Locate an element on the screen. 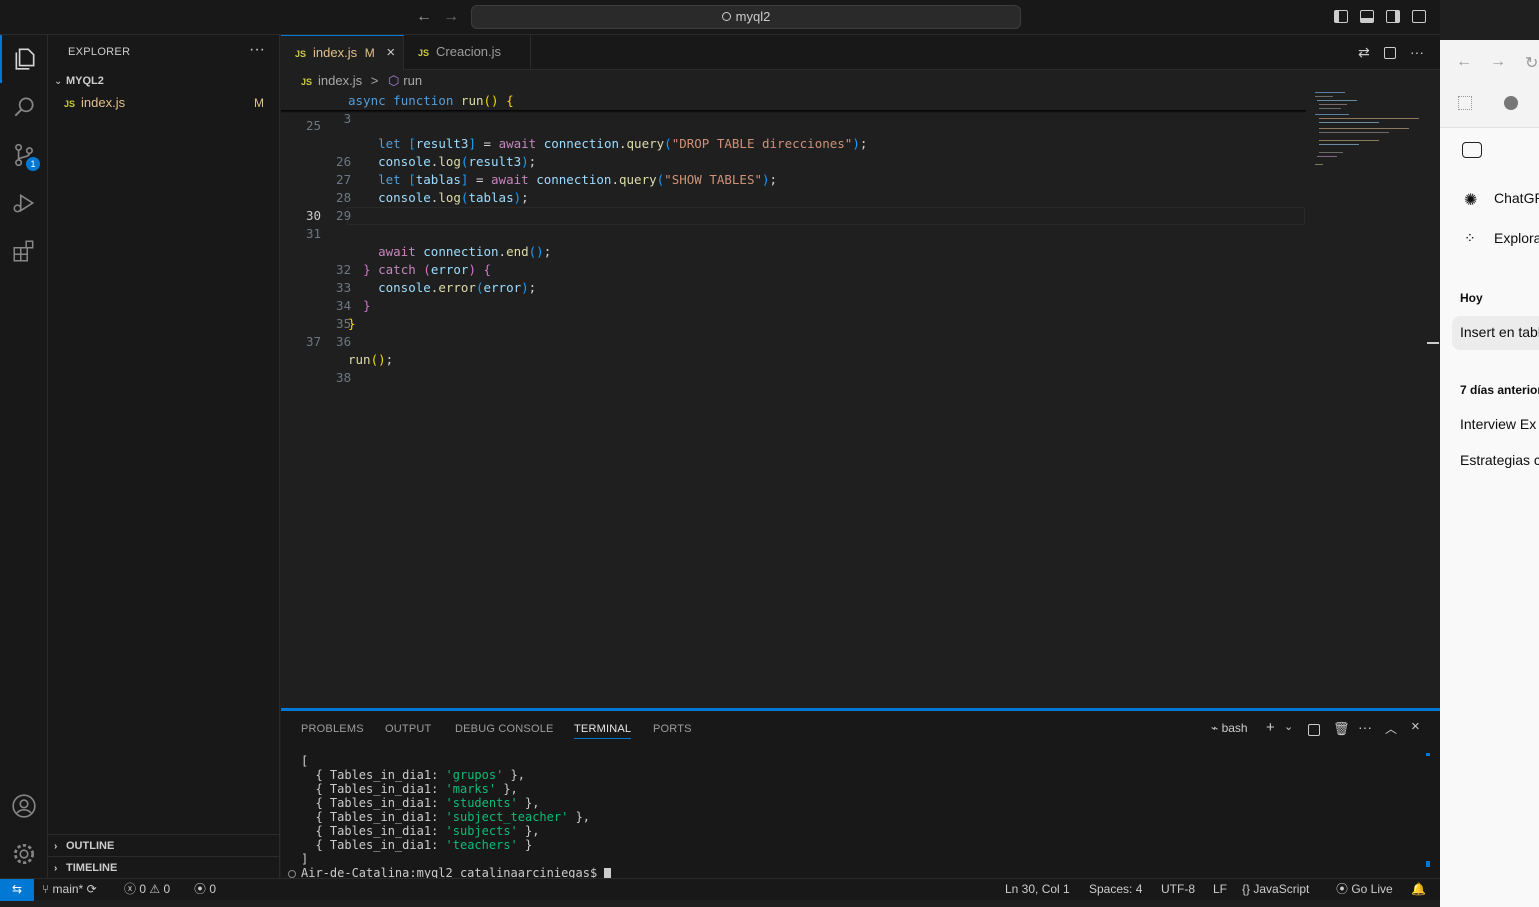 The width and height of the screenshot is (1539, 907). sticky-scroll-shadow is located at coordinates (793, 111).